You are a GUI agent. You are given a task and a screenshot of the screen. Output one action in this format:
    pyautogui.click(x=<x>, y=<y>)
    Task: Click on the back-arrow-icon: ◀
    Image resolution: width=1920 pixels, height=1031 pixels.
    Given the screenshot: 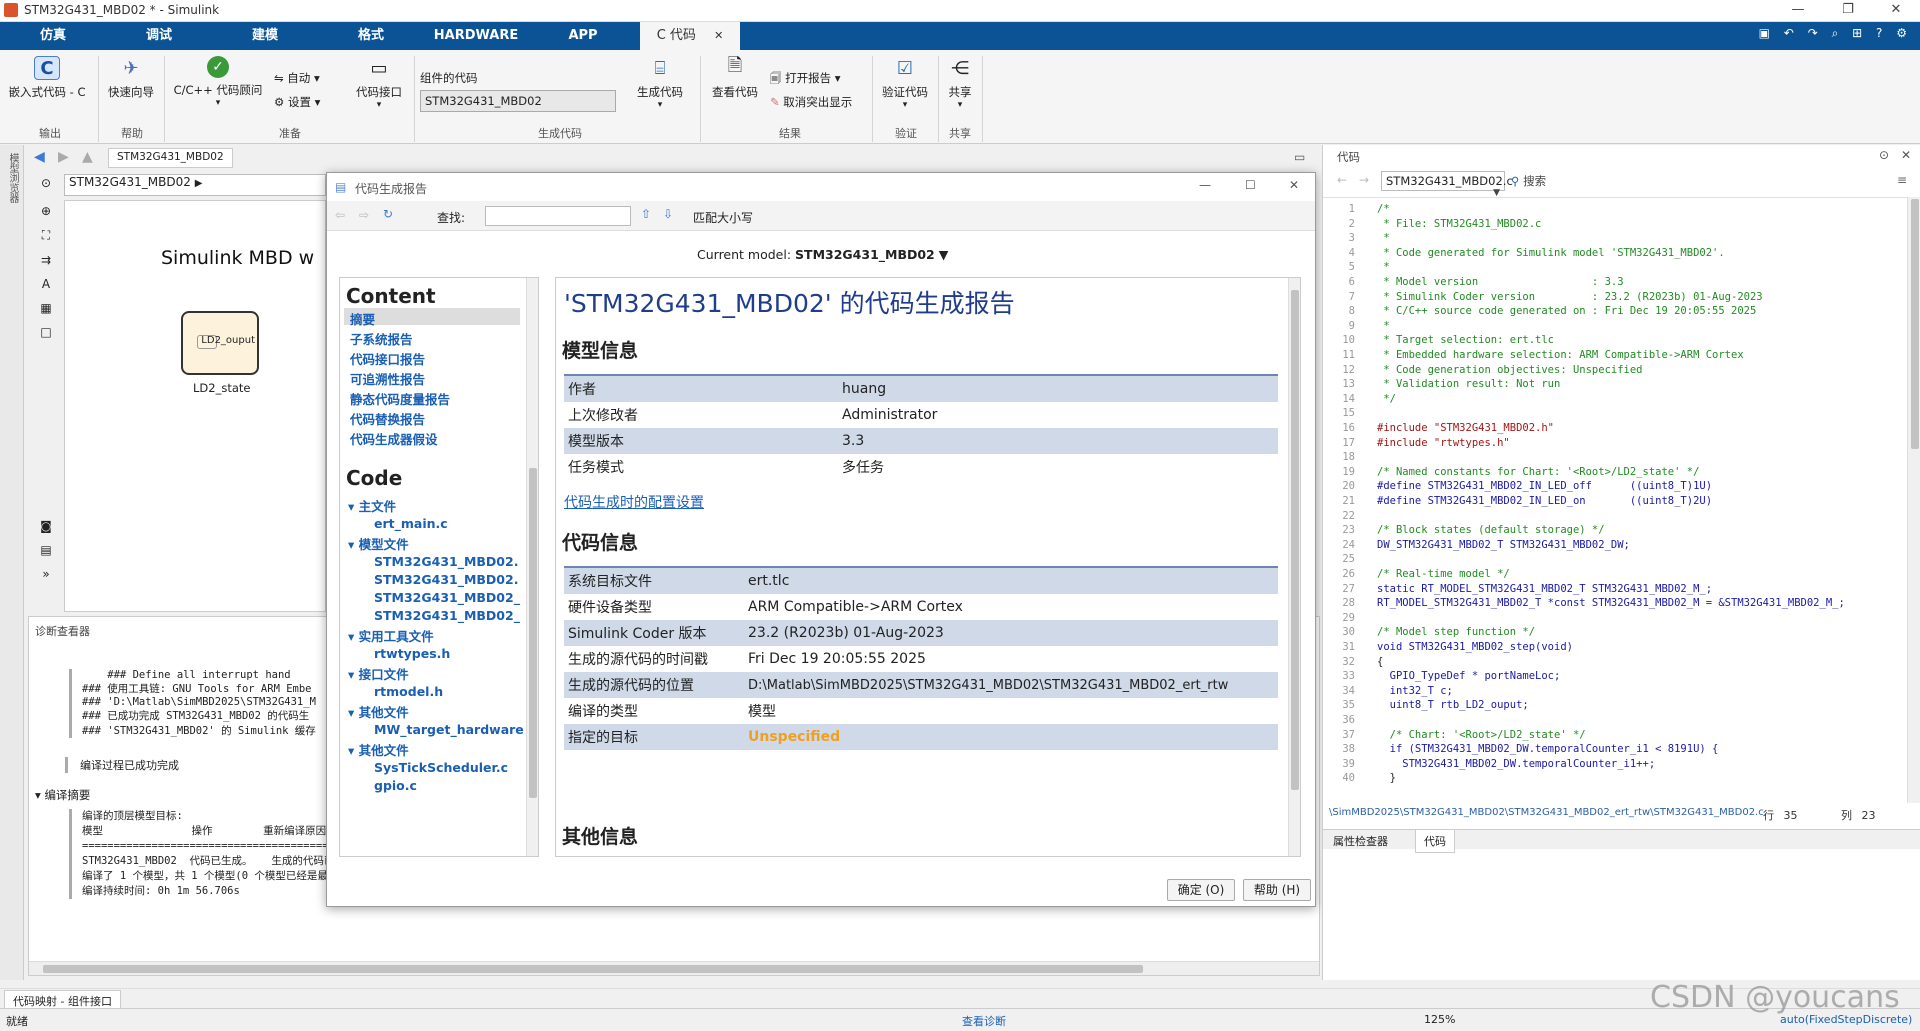 What is the action you would take?
    pyautogui.click(x=39, y=157)
    